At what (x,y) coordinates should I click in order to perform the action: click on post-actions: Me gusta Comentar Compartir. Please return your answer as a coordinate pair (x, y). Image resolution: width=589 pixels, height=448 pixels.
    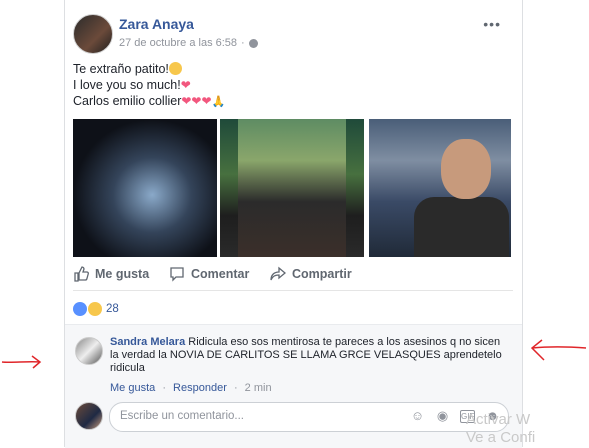
    Looking at the image, I should click on (293, 276).